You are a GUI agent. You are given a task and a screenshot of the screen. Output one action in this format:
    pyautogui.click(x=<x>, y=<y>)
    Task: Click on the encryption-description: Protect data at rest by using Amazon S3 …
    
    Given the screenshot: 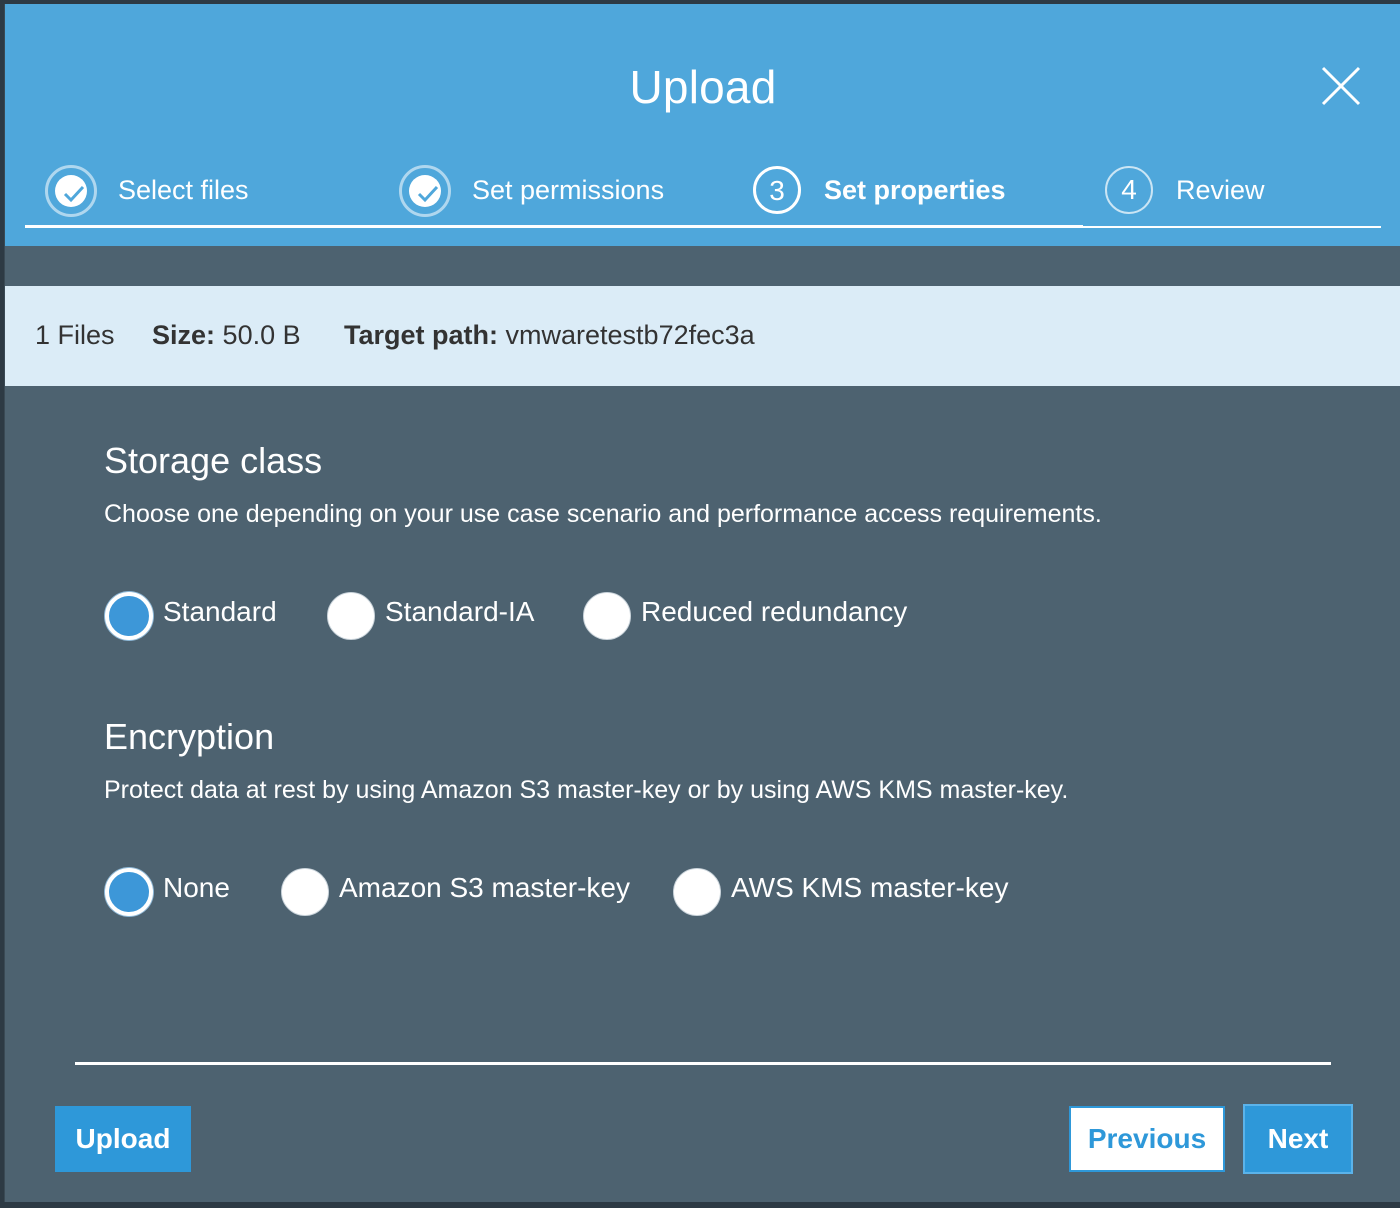 What is the action you would take?
    pyautogui.click(x=586, y=790)
    